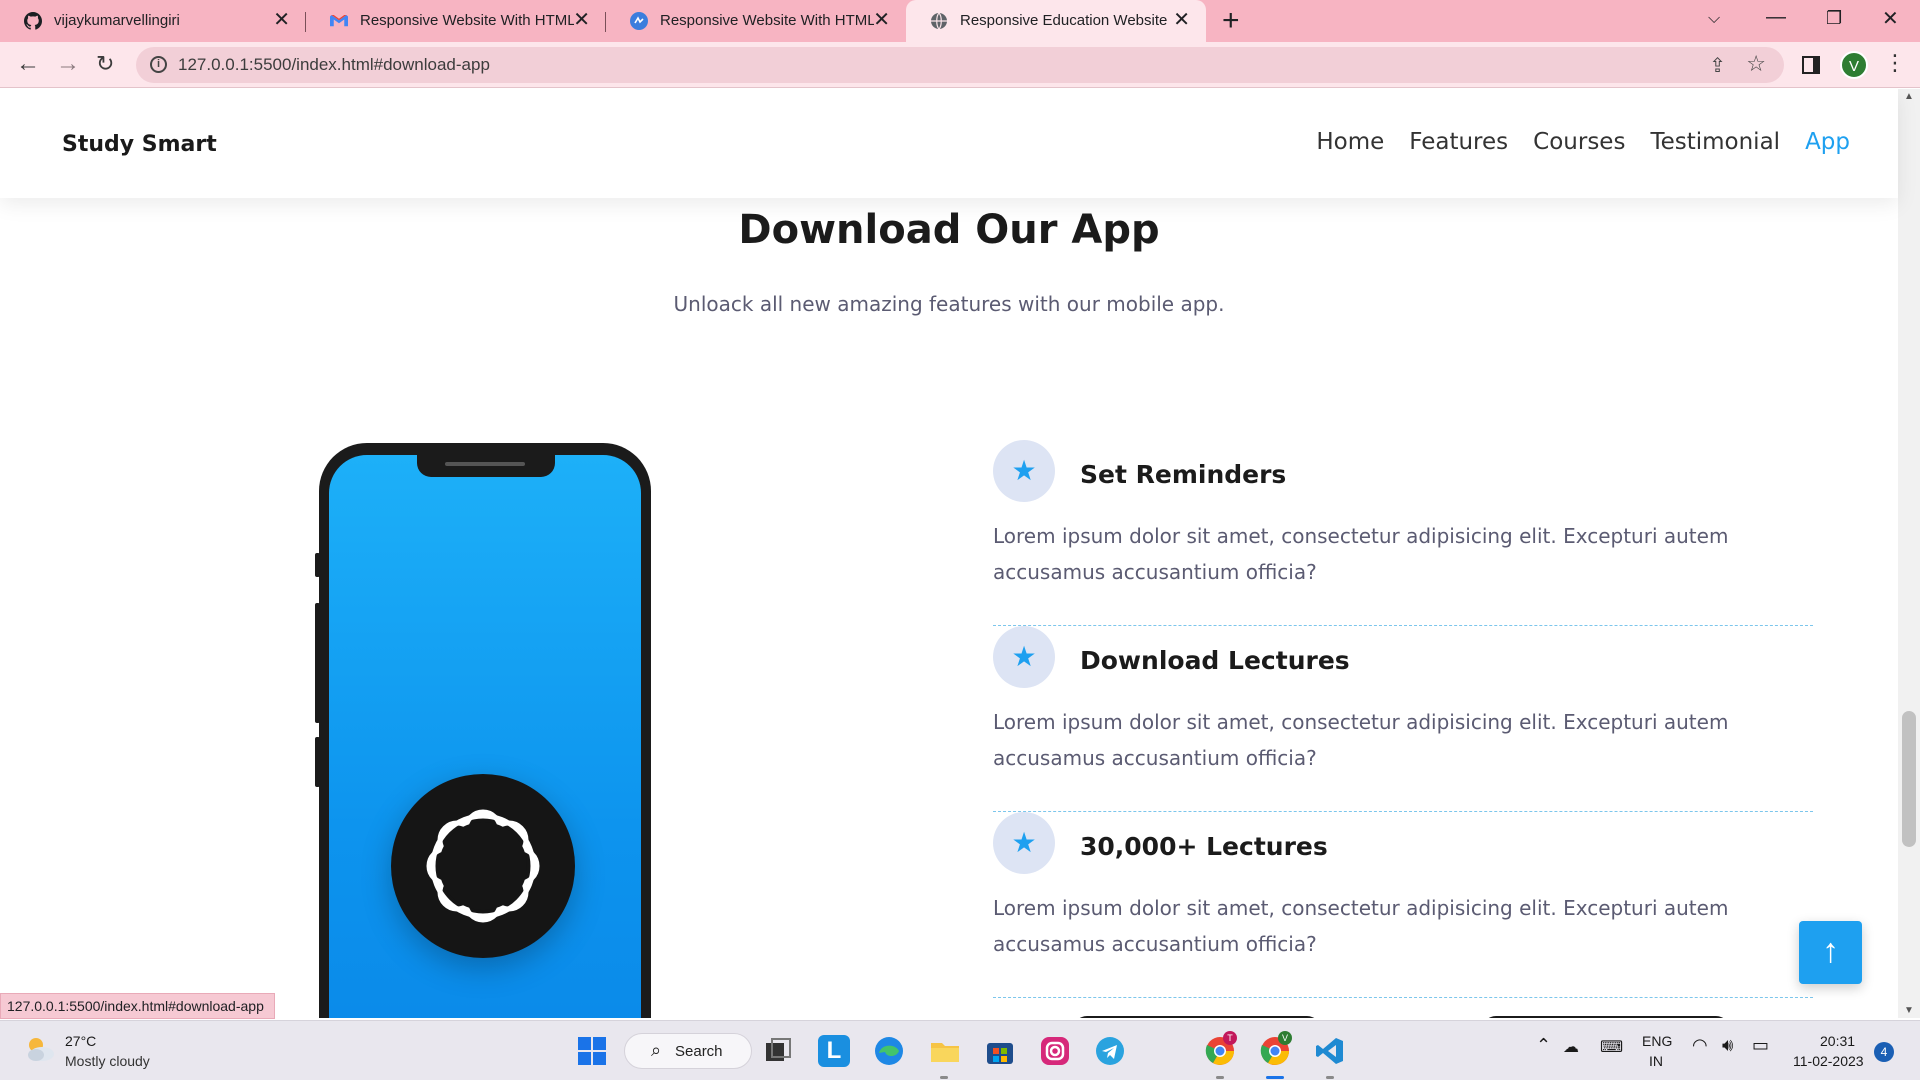  What do you see at coordinates (1000, 1051) in the screenshot?
I see `microsoft-store-icon` at bounding box center [1000, 1051].